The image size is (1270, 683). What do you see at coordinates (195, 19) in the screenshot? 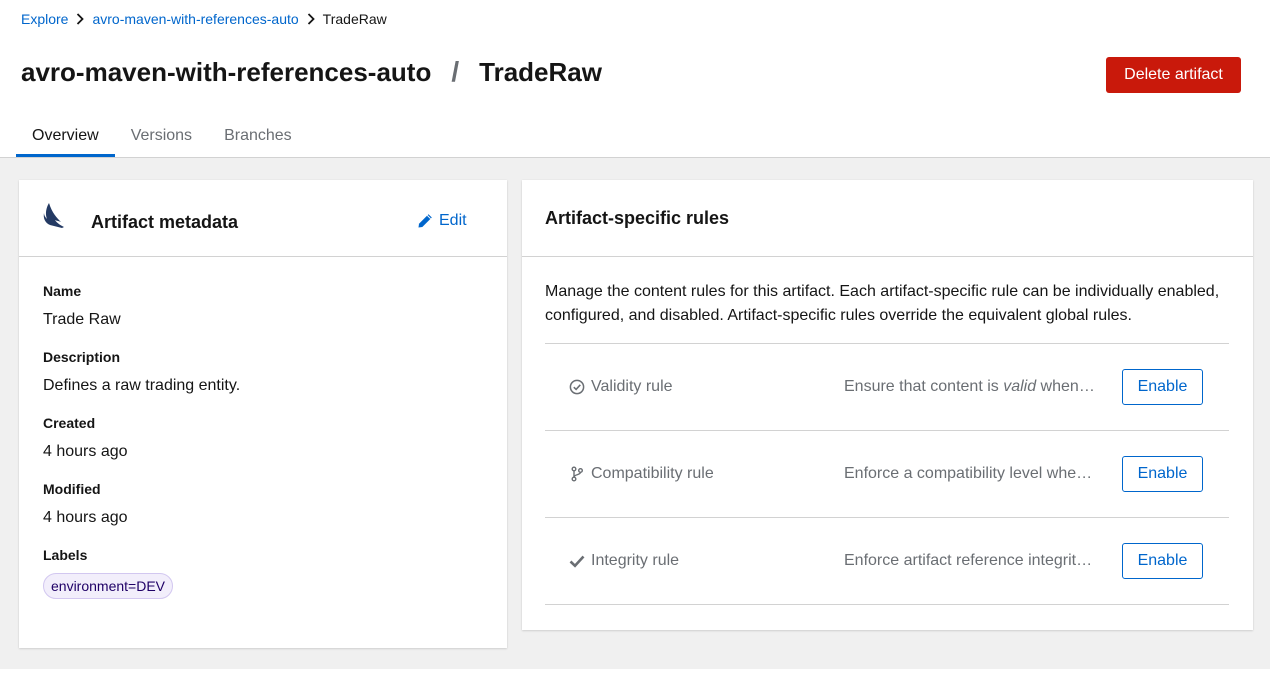
I see `breadcrumb-group-link: avro-maven-with-references-auto` at bounding box center [195, 19].